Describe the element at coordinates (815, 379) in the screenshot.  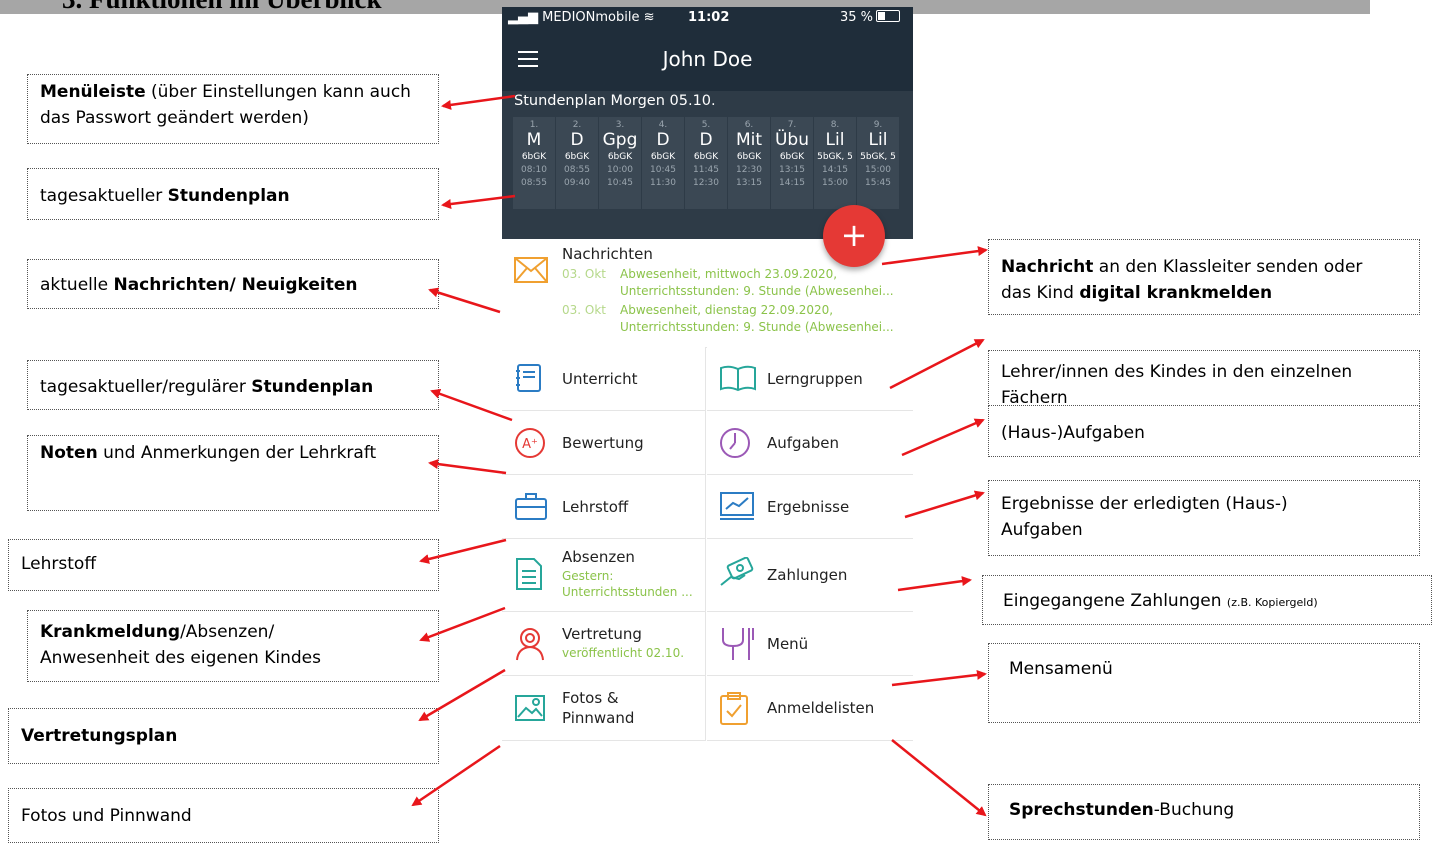
I see `tile-label: Lerngruppen` at that location.